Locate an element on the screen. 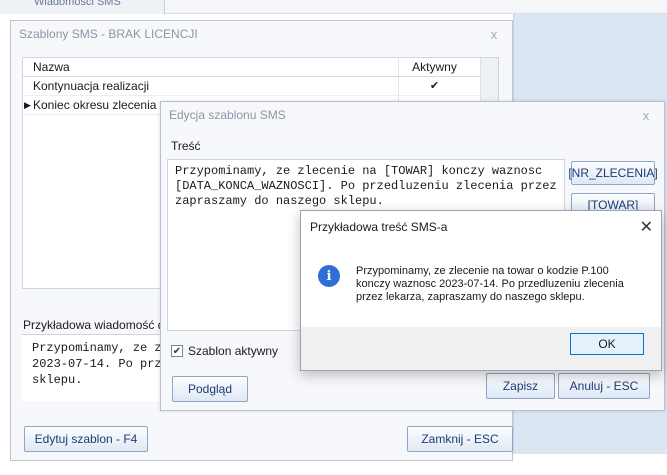 The height and width of the screenshot is (475, 667). row-active-check: ✔ is located at coordinates (434, 86).